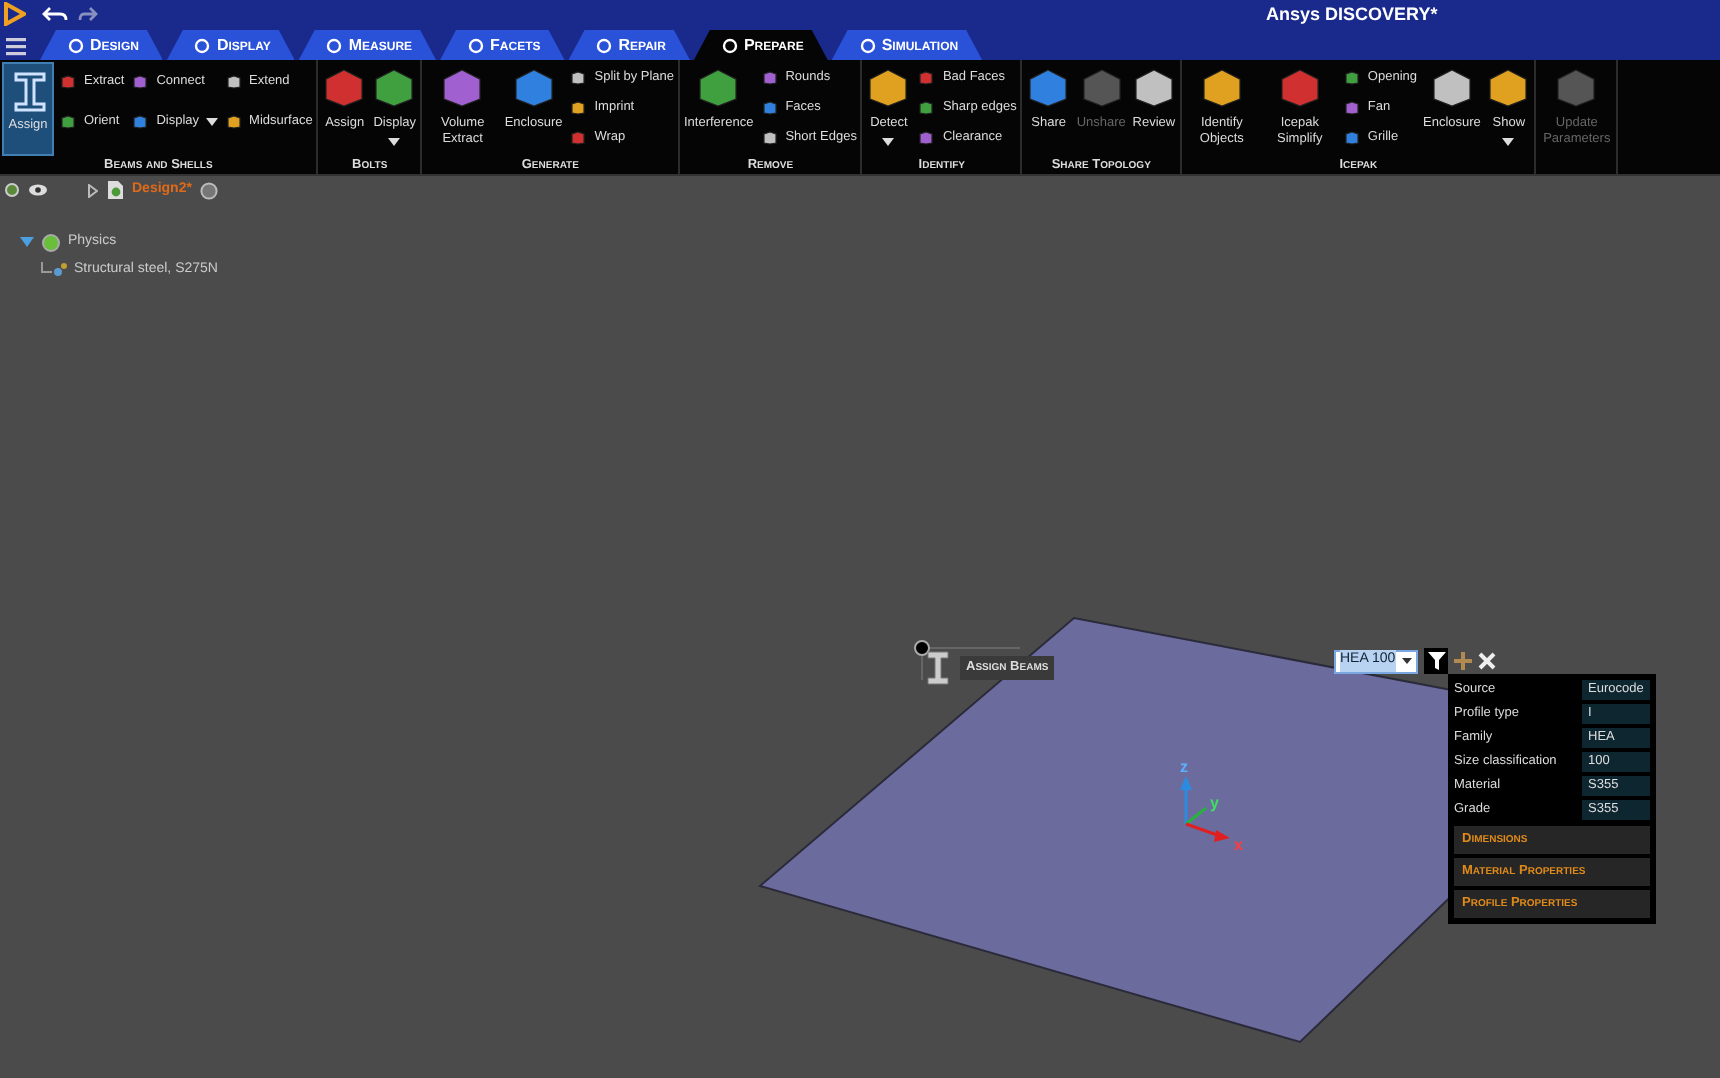  Describe the element at coordinates (1205, 809) in the screenshot. I see `axis-triad-drawing` at that location.